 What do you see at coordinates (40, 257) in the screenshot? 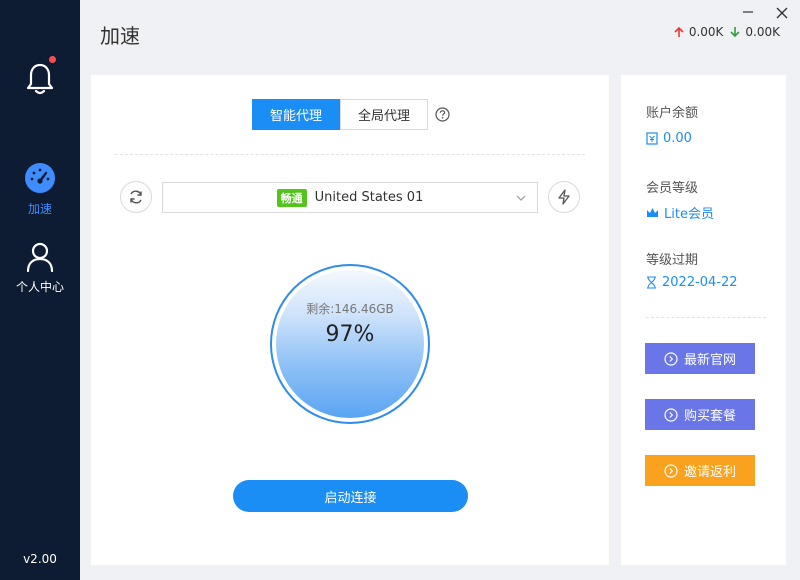
I see `user-icon` at bounding box center [40, 257].